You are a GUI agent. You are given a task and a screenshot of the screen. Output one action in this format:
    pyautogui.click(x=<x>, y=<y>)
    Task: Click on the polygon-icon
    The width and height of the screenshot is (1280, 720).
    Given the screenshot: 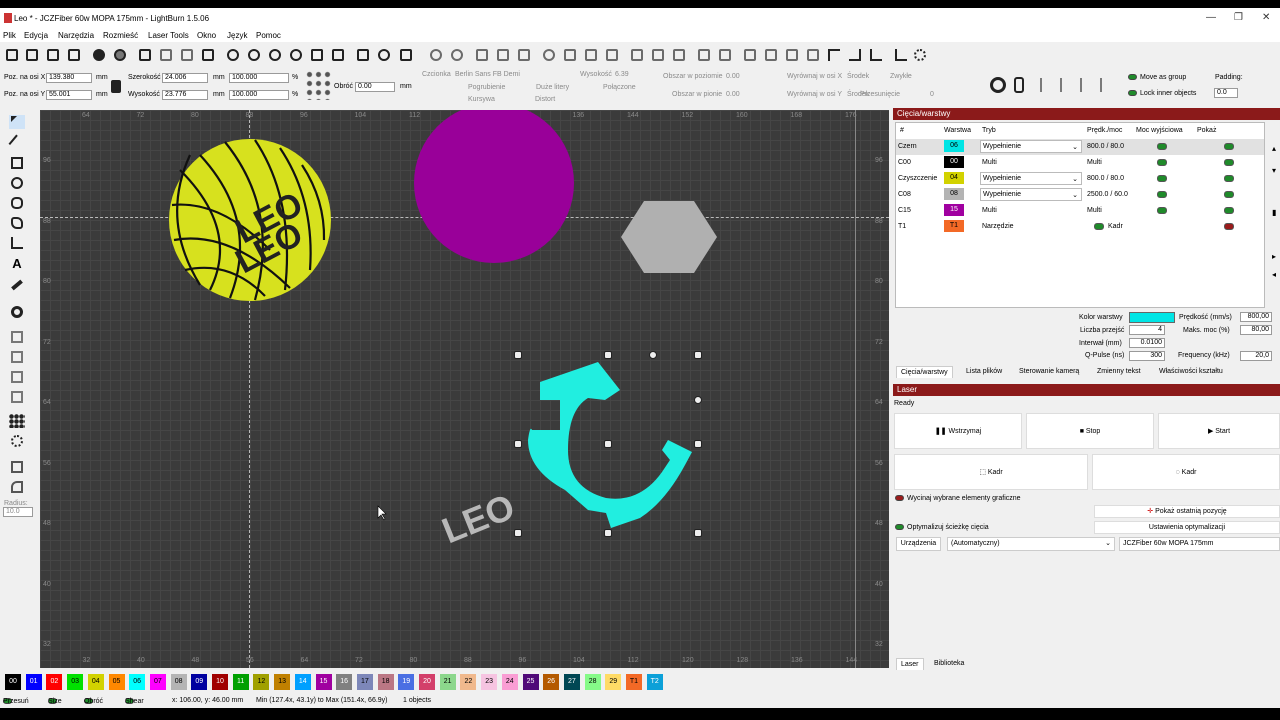 What is the action you would take?
    pyautogui.click(x=17, y=203)
    